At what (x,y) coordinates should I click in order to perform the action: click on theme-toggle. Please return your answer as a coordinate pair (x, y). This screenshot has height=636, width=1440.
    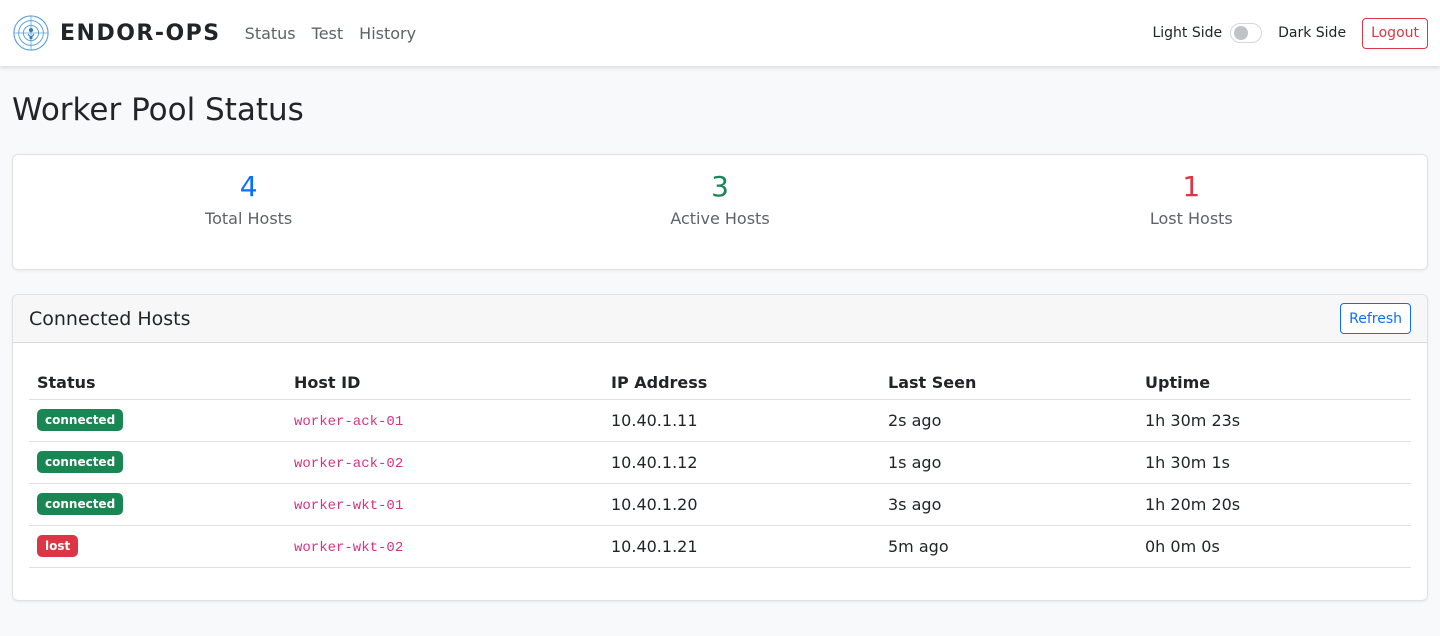
    Looking at the image, I should click on (1246, 33).